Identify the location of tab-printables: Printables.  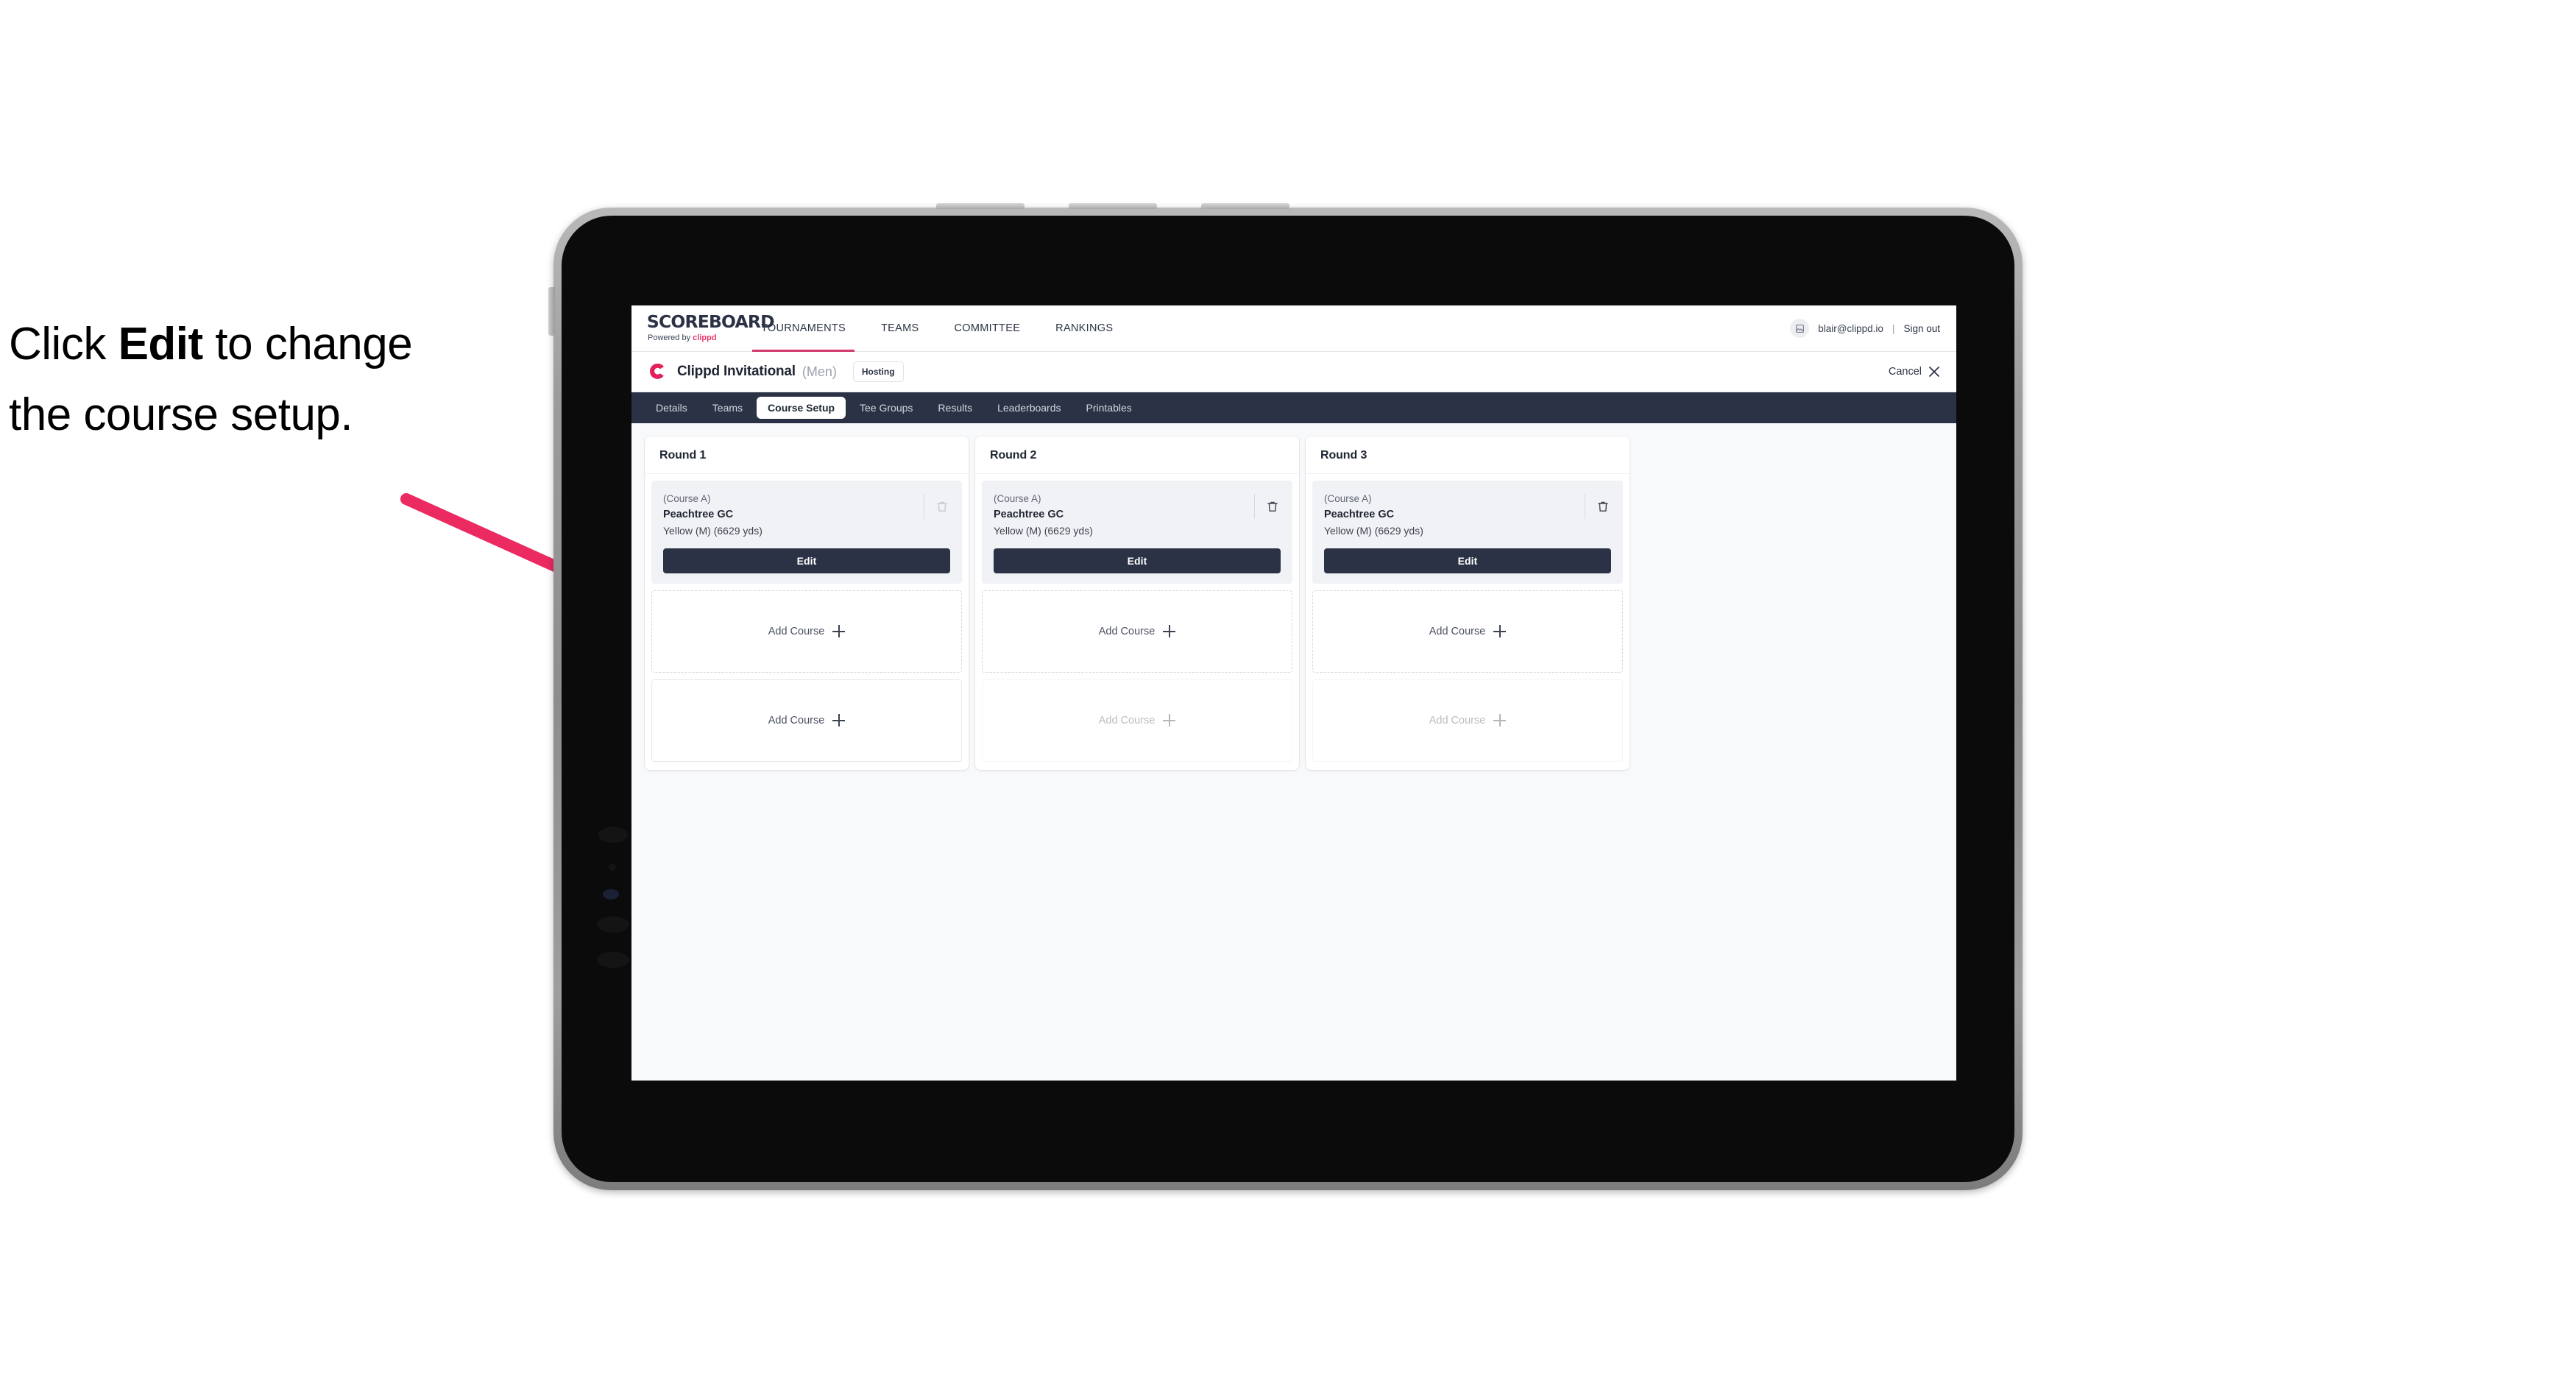
(1109, 408).